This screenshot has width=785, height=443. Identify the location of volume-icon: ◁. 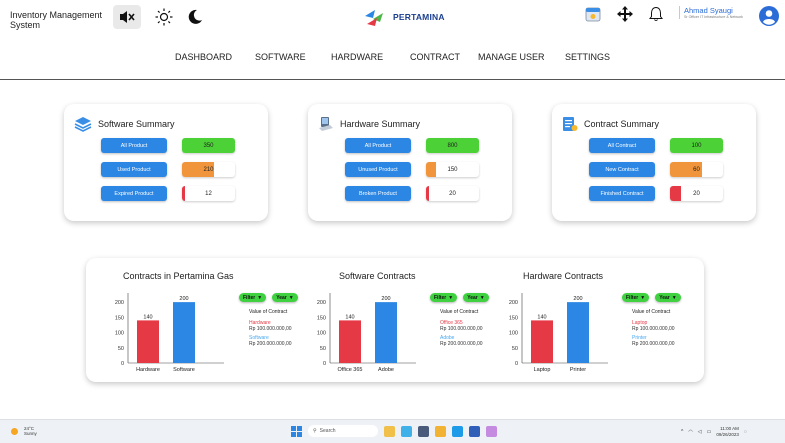
(700, 432).